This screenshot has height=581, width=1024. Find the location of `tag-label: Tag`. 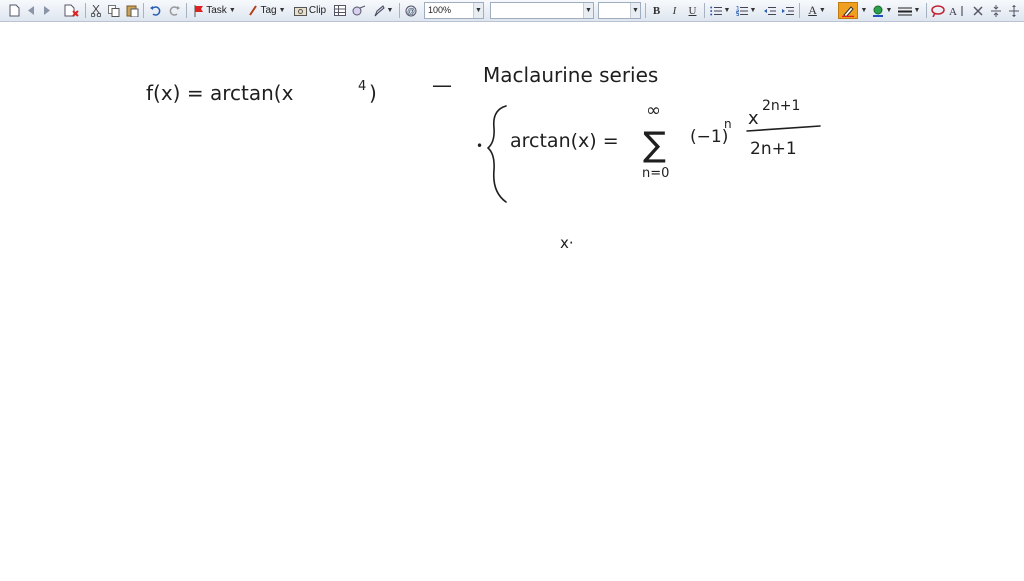

tag-label: Tag is located at coordinates (268, 10).